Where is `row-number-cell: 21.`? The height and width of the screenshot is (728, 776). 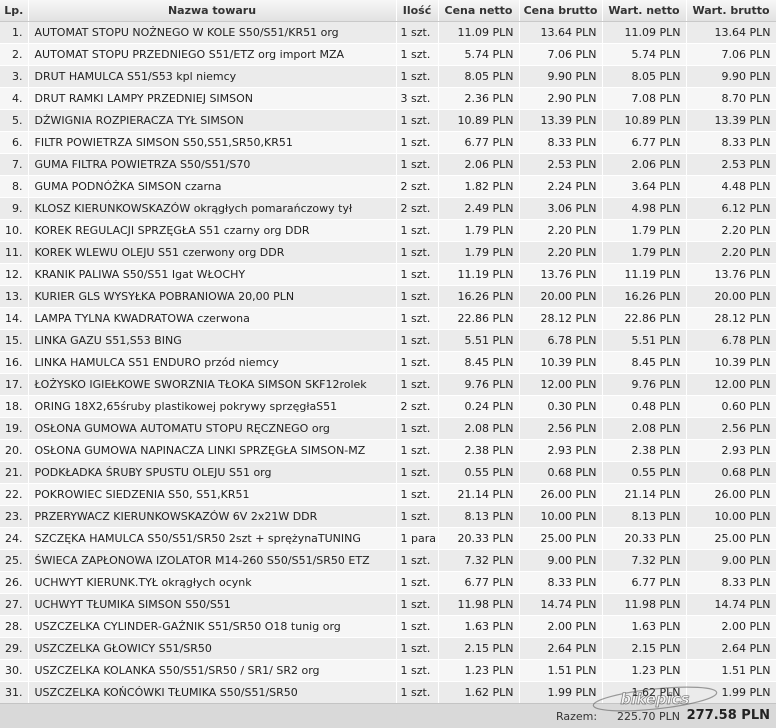 row-number-cell: 21. is located at coordinates (14, 472).